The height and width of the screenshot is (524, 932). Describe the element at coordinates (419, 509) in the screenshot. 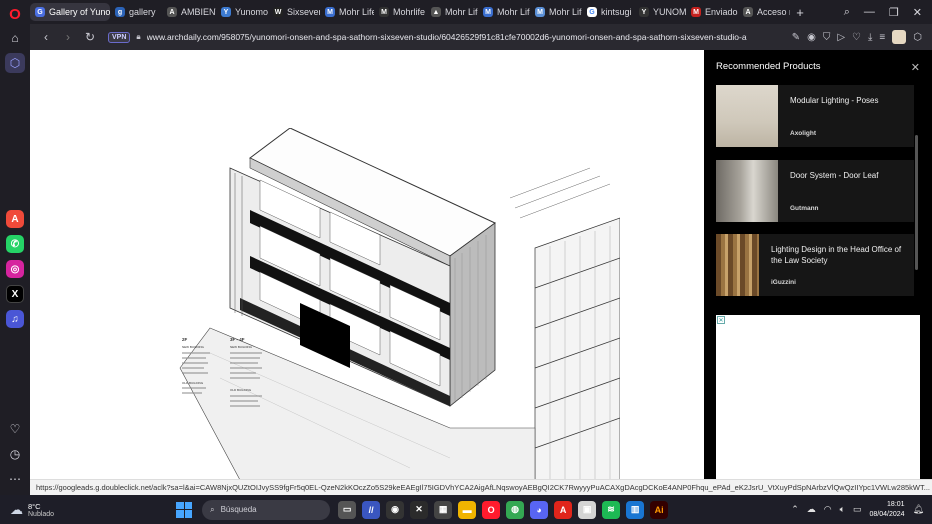

I see `xbox-icon: ✕` at that location.